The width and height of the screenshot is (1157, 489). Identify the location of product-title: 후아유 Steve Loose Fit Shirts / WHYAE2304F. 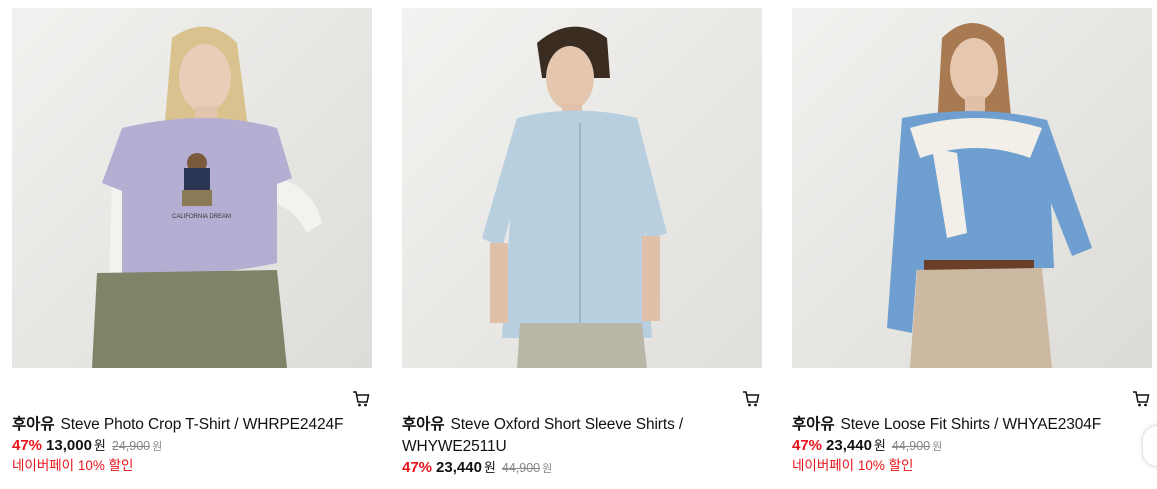
(972, 425).